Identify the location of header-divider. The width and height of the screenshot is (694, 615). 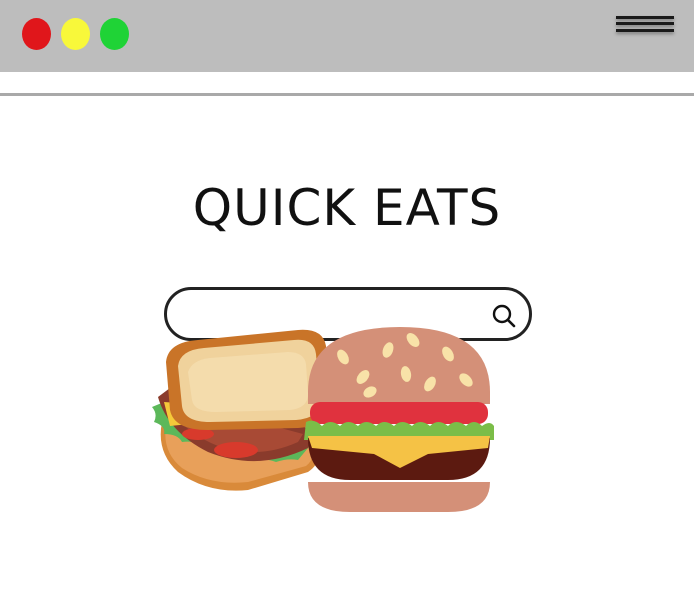
(347, 94).